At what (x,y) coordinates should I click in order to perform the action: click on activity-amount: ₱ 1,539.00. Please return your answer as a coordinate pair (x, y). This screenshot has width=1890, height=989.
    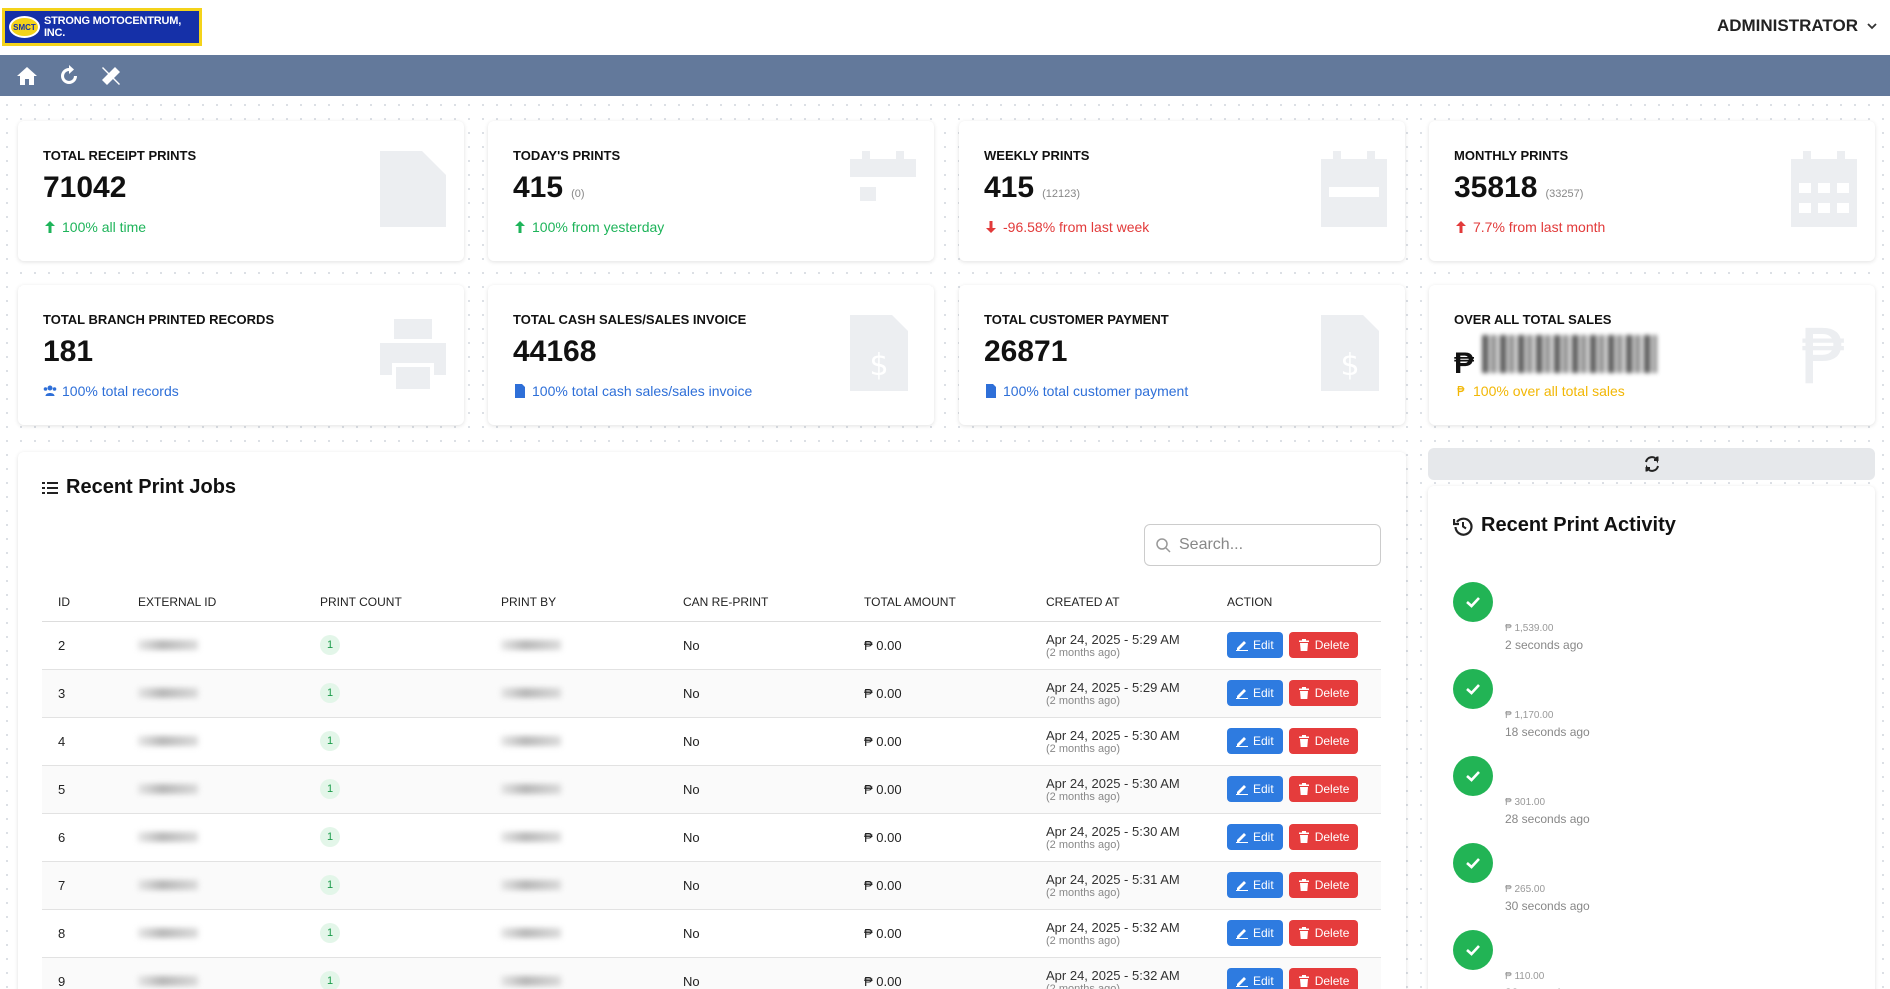
    Looking at the image, I should click on (1529, 628).